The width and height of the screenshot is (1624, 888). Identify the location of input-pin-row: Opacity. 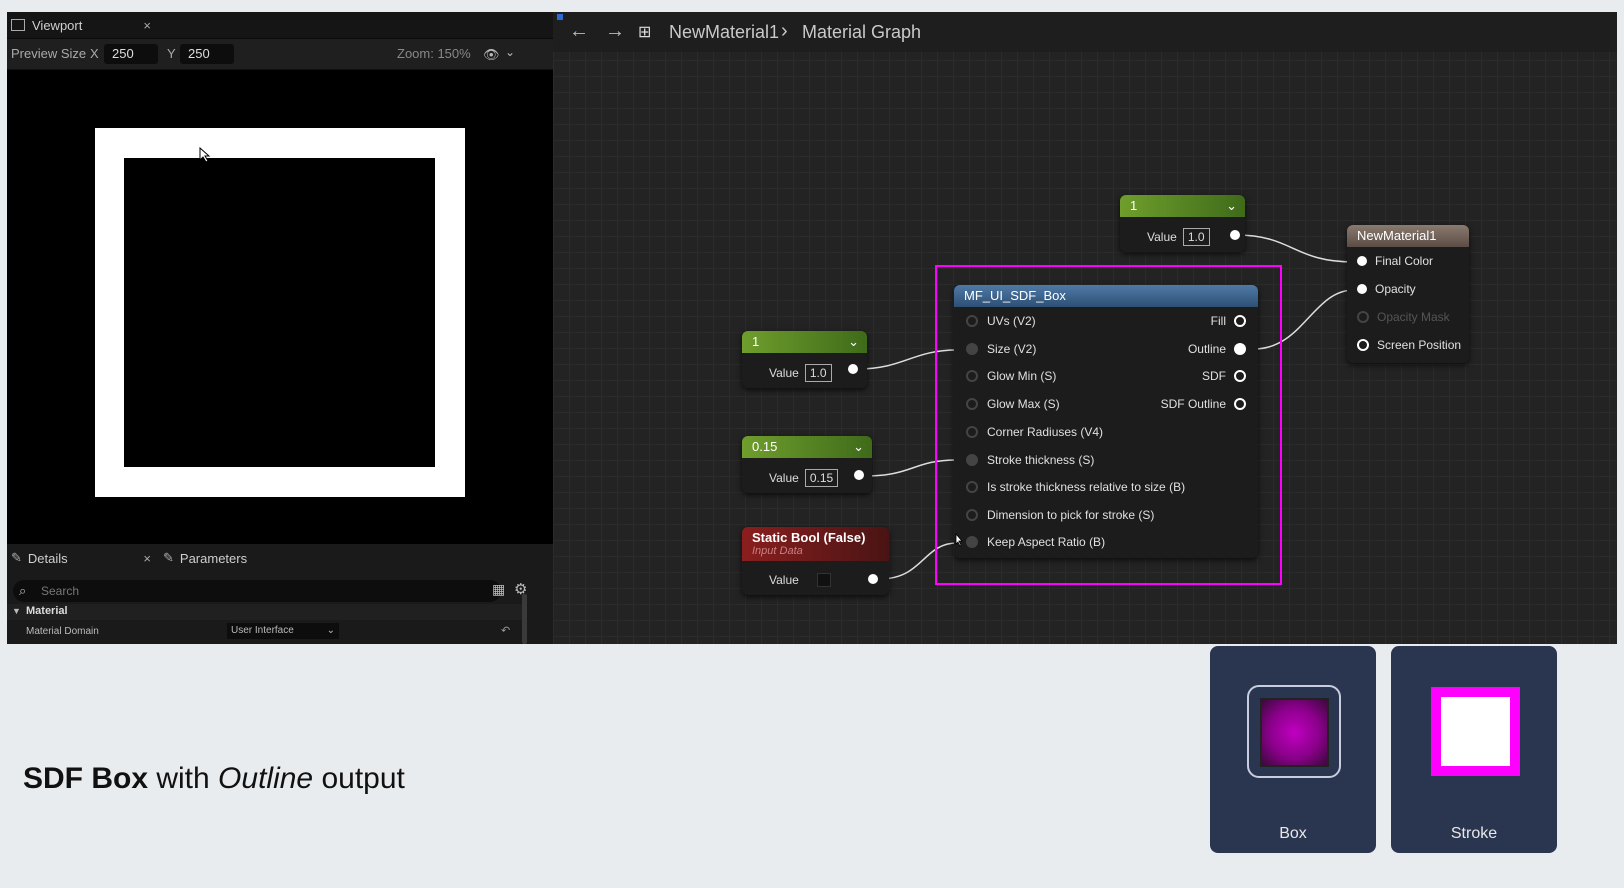
(1386, 289).